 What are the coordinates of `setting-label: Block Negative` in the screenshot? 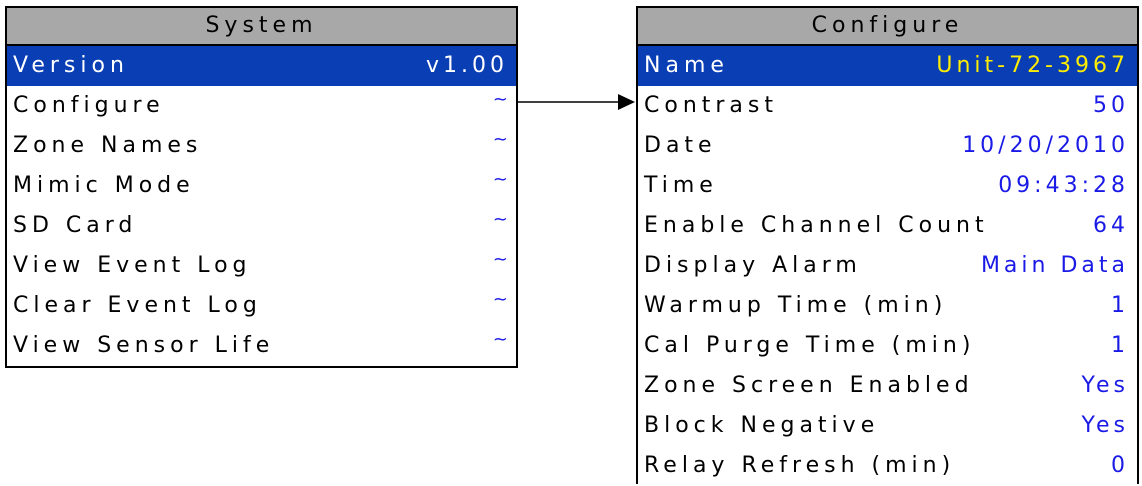 It's located at (762, 425).